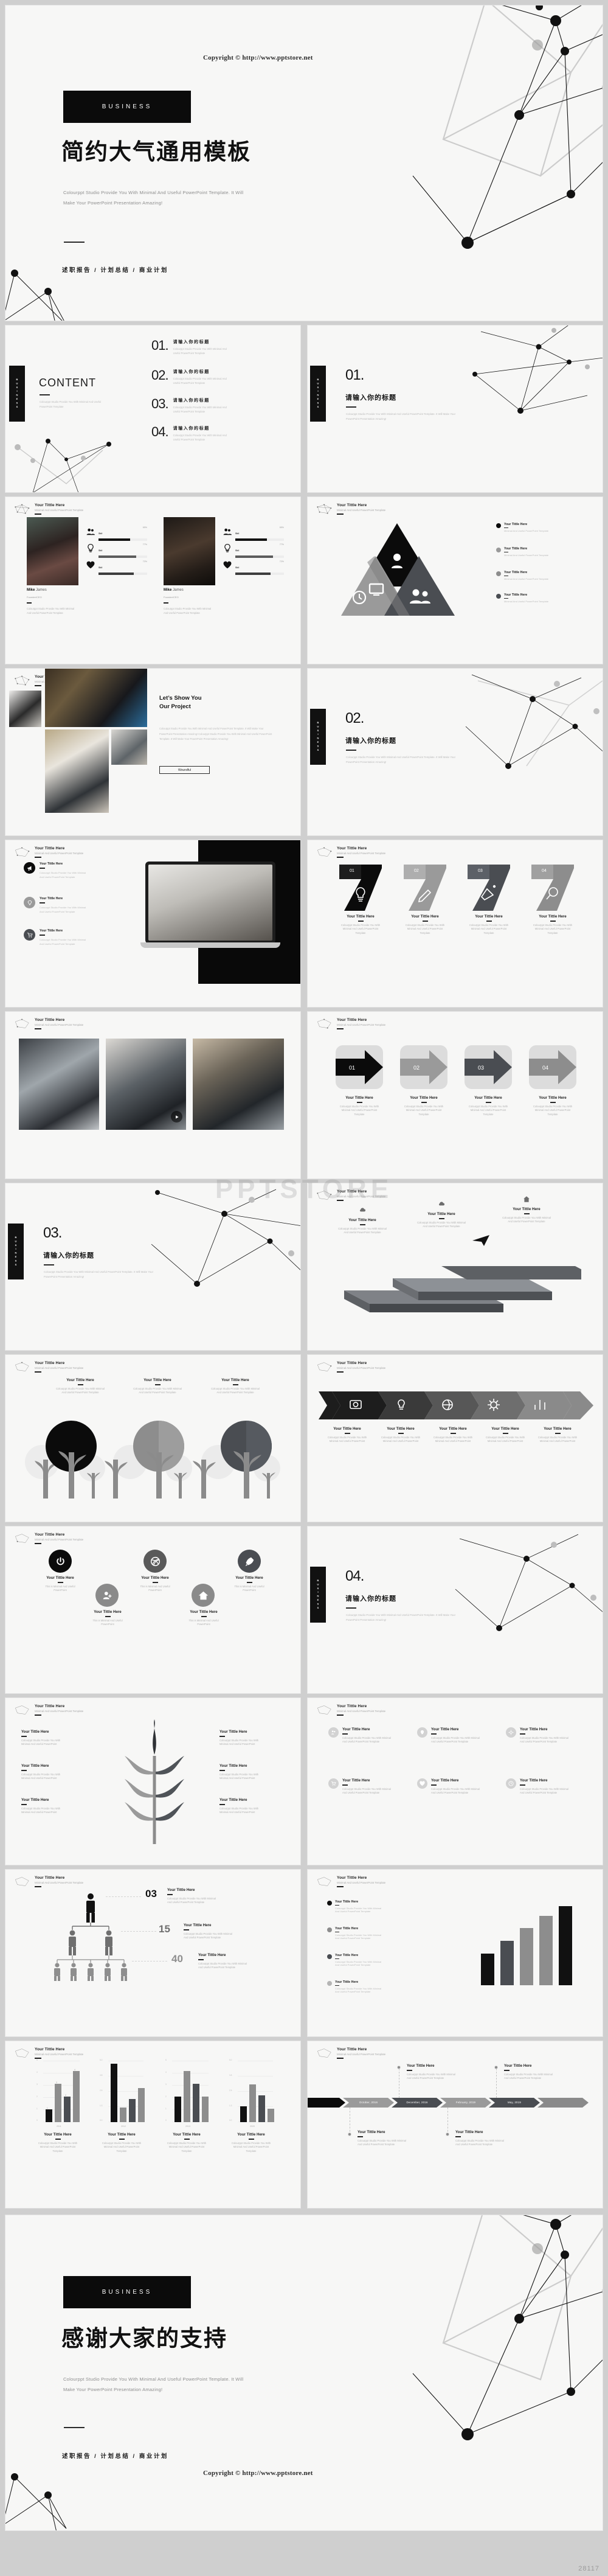 The image size is (608, 2576). I want to click on side-tab: BUSINESS, so click(17, 394).